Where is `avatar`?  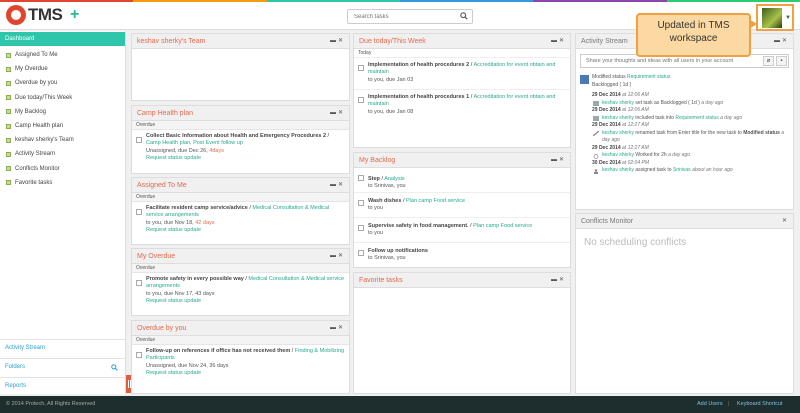 avatar is located at coordinates (772, 18).